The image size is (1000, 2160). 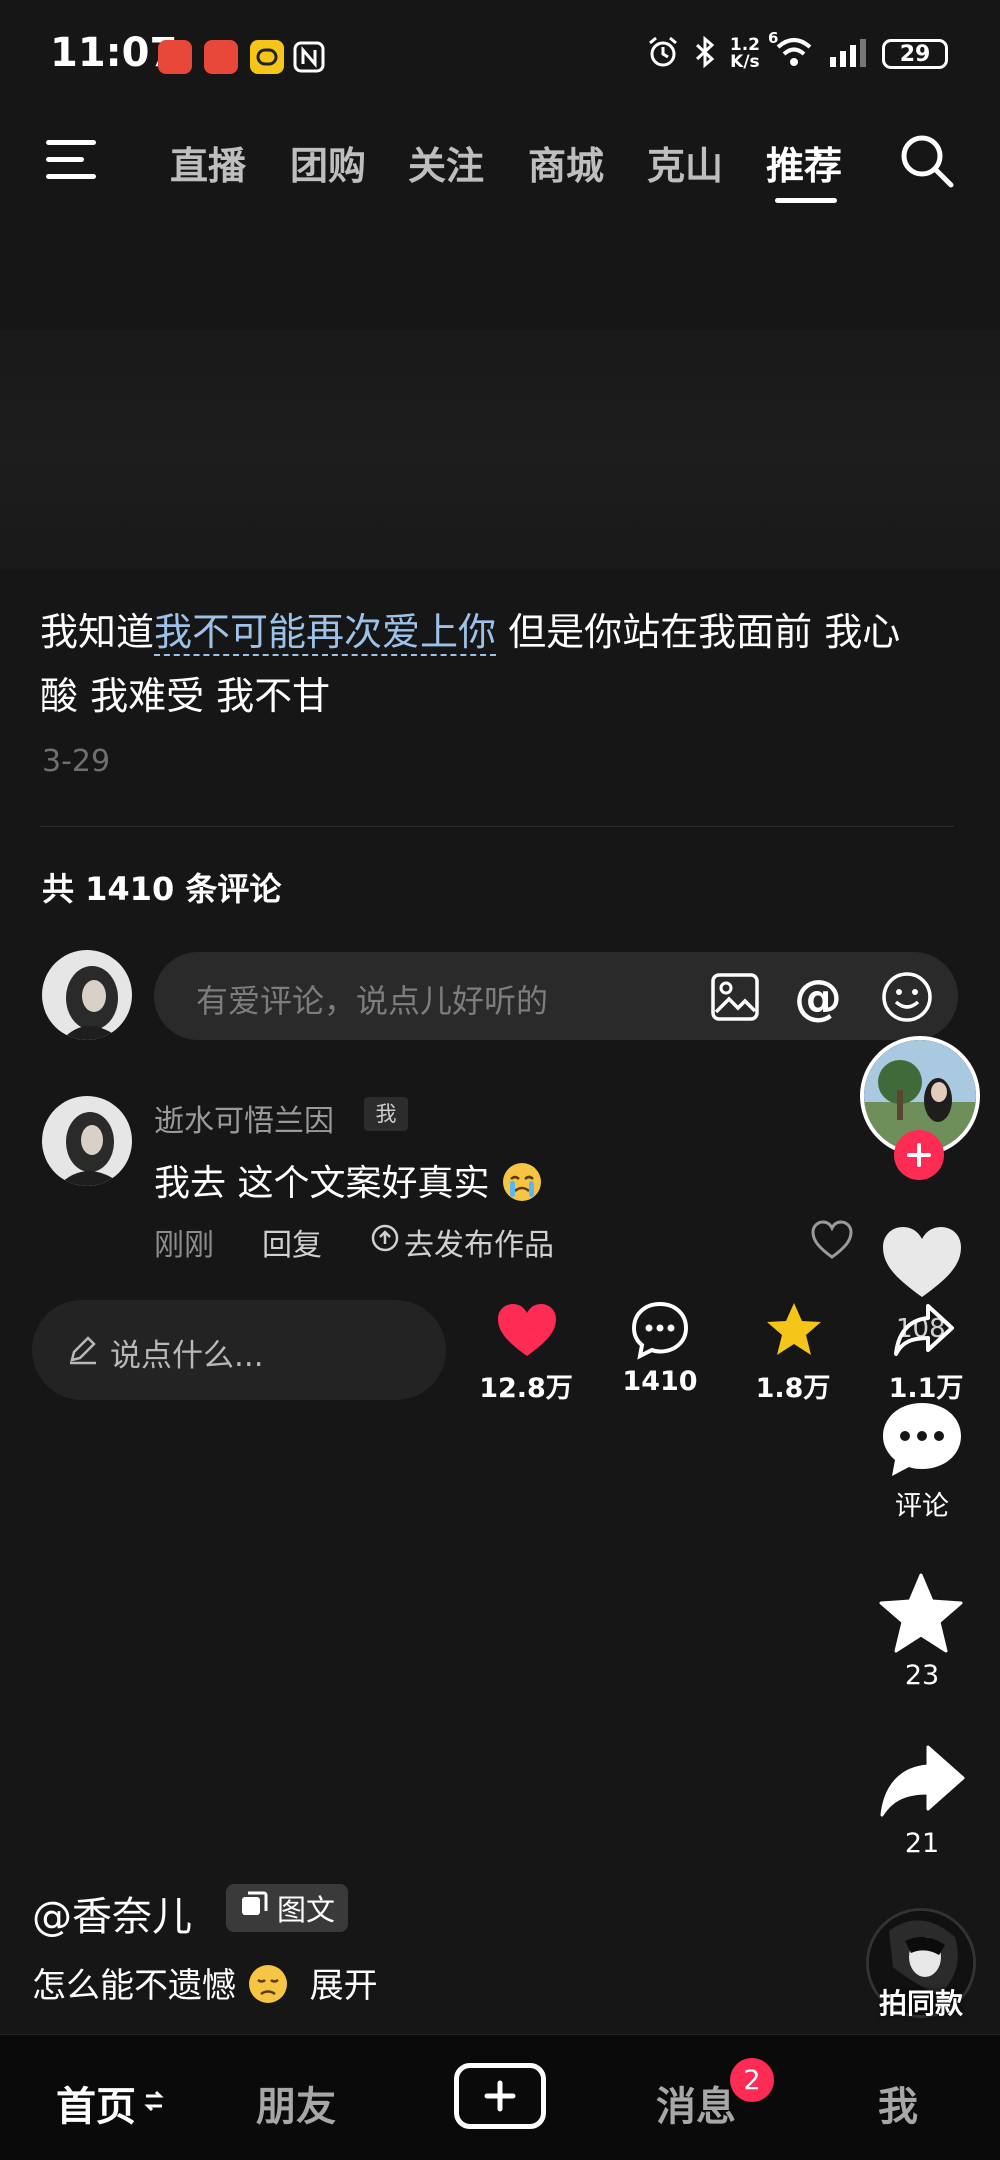 I want to click on follow-plus-icon, so click(x=919, y=1155).